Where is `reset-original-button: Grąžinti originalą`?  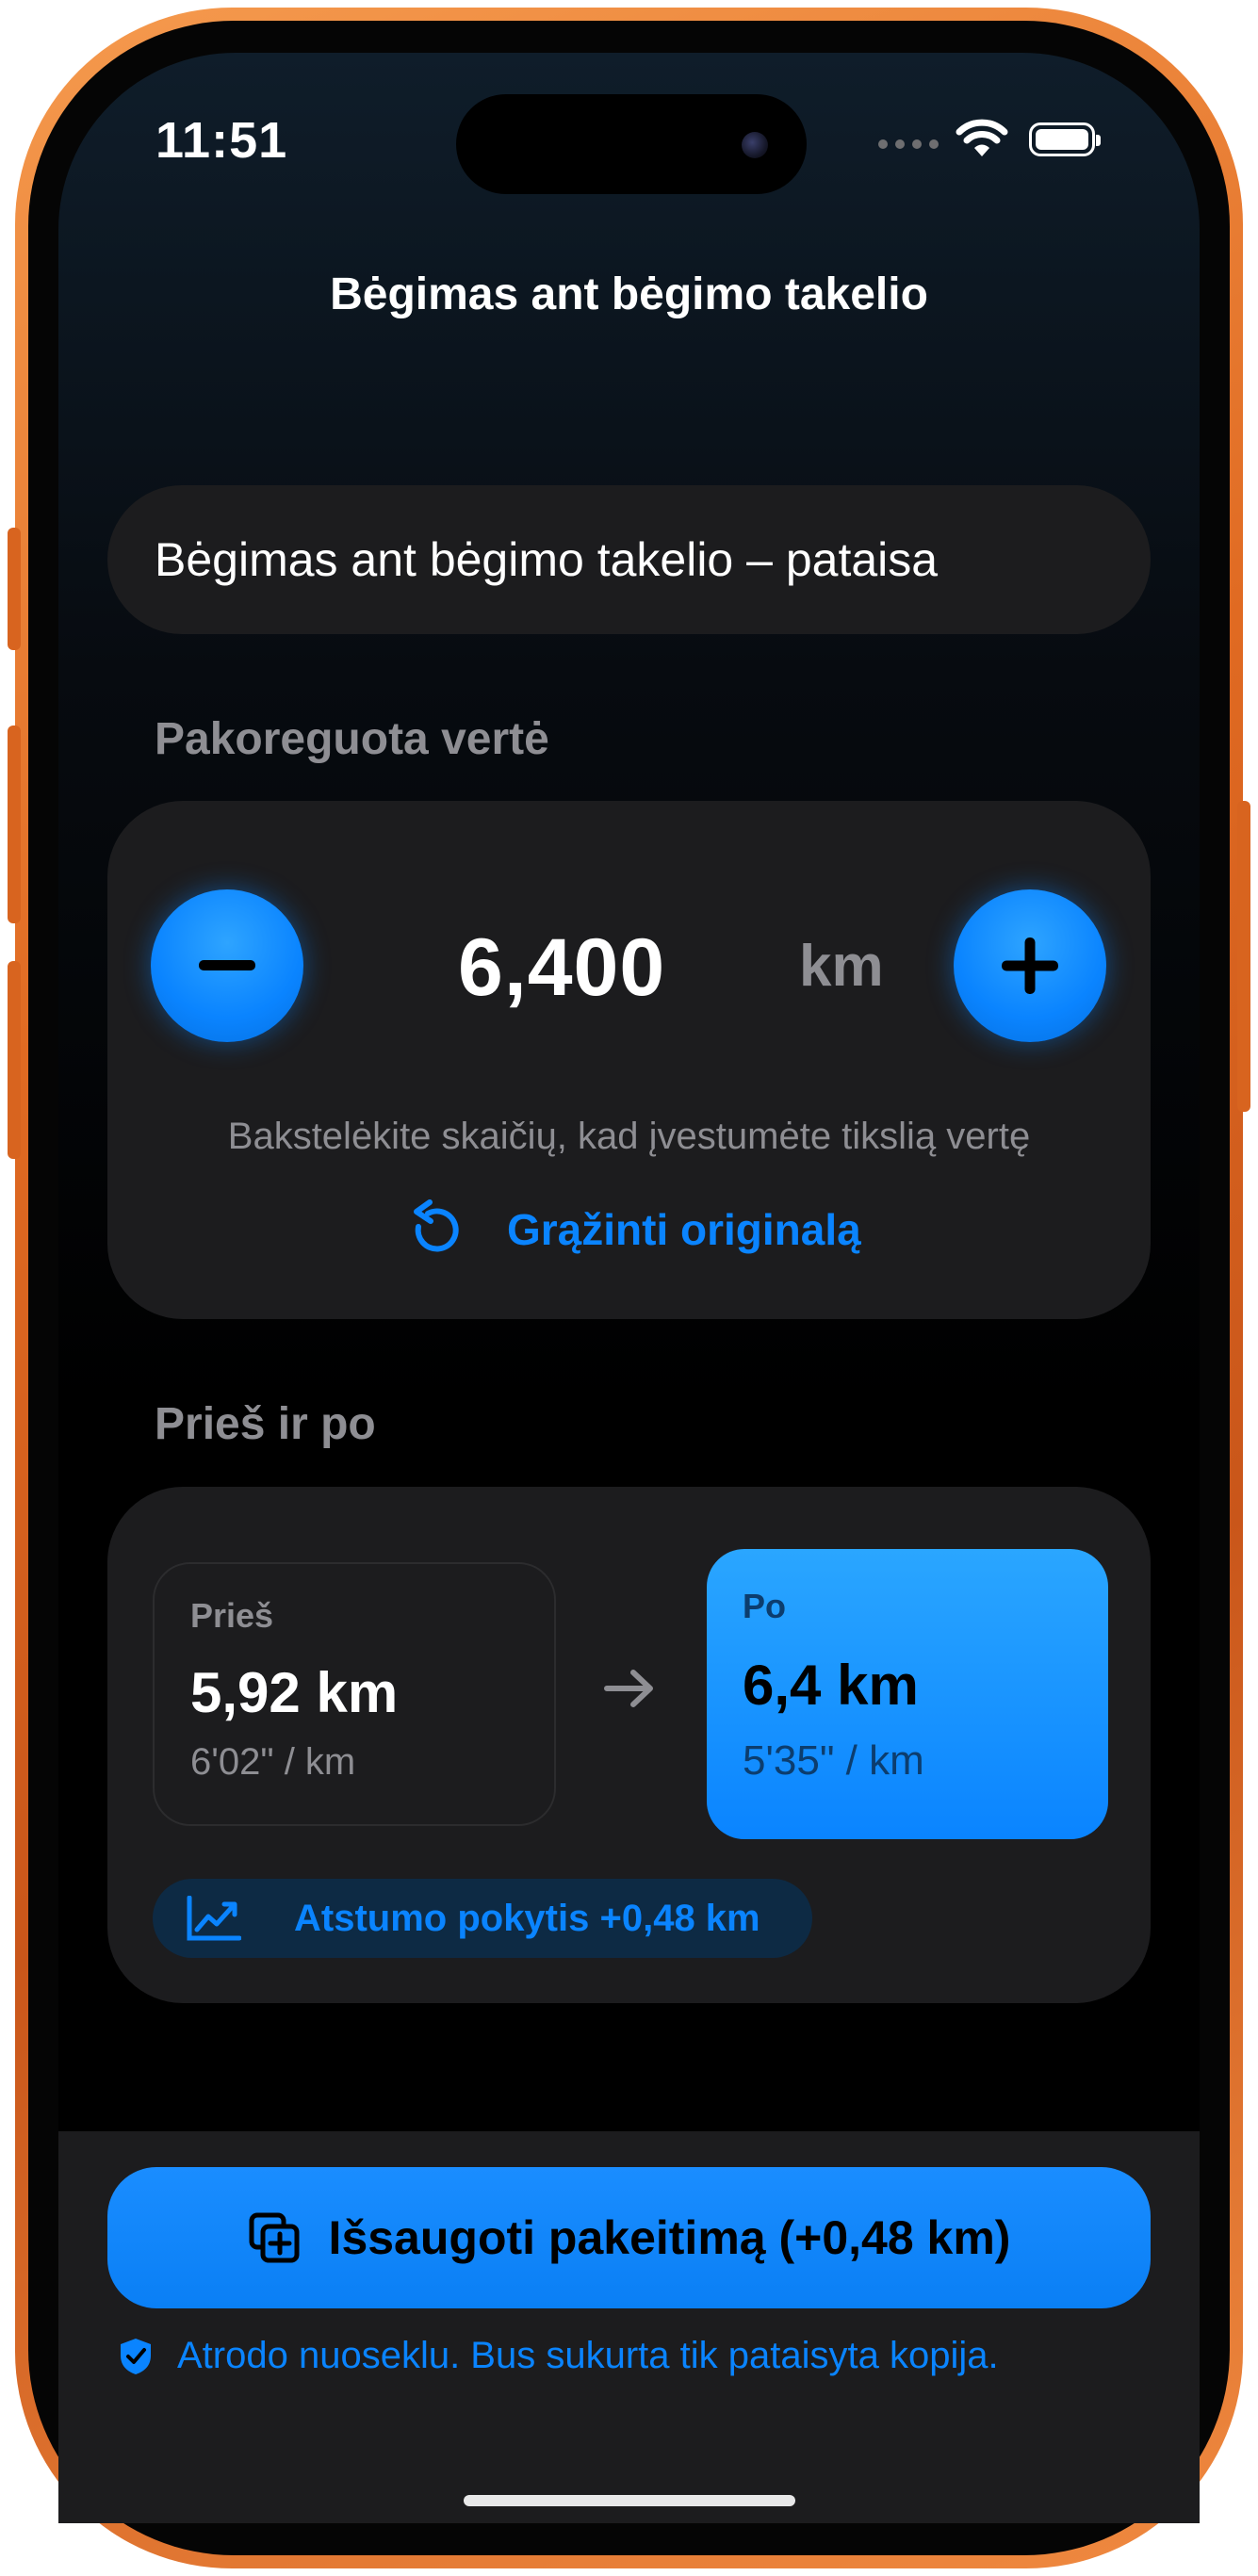 reset-original-button: Grąžinti originalą is located at coordinates (633, 1229).